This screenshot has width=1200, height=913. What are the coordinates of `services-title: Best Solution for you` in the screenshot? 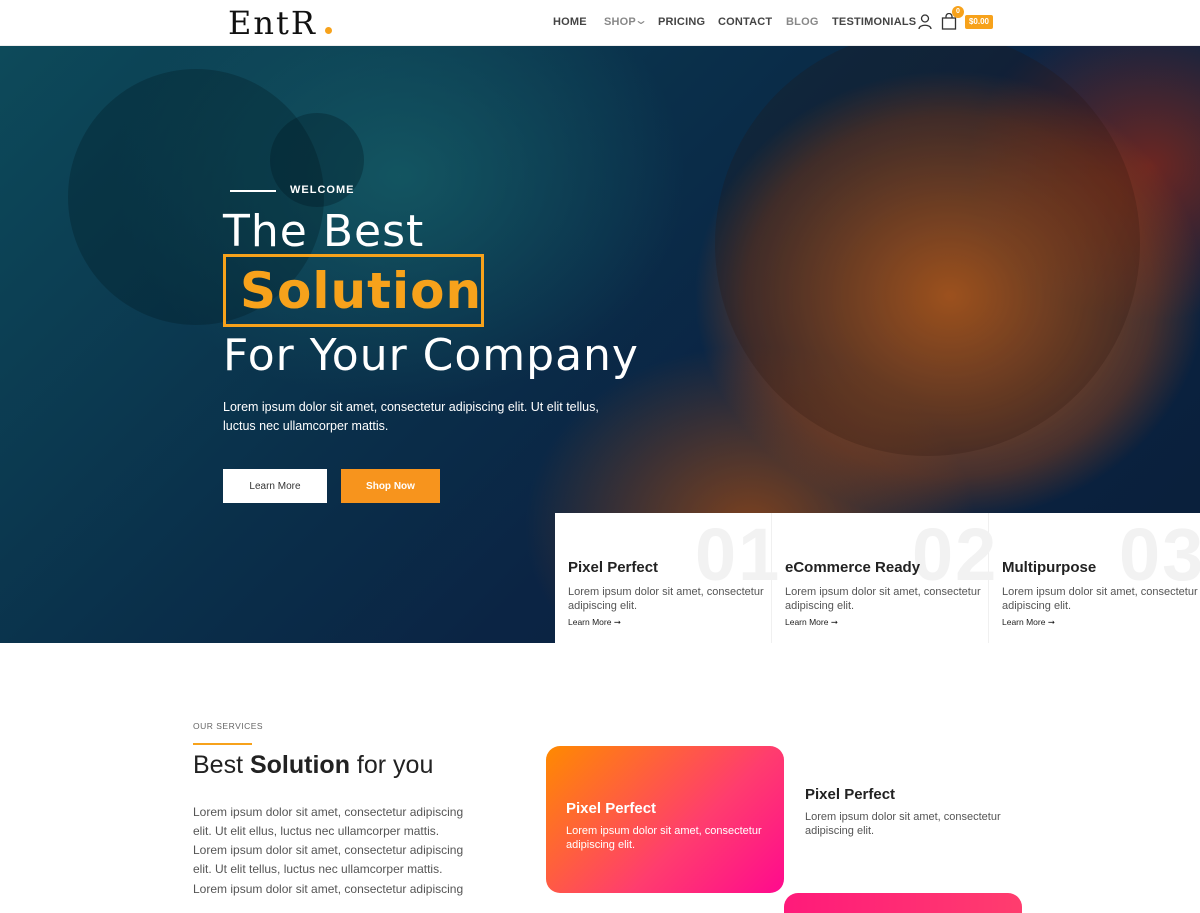 It's located at (313, 765).